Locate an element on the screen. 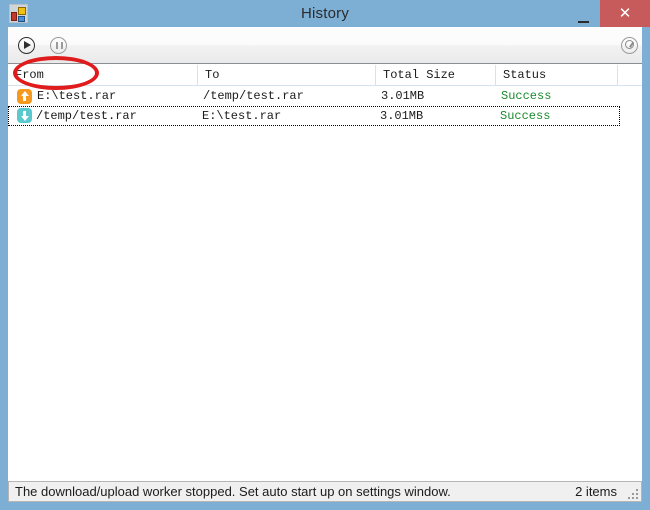 Image resolution: width=650 pixels, height=510 pixels. resize-grip-icon is located at coordinates (632, 493).